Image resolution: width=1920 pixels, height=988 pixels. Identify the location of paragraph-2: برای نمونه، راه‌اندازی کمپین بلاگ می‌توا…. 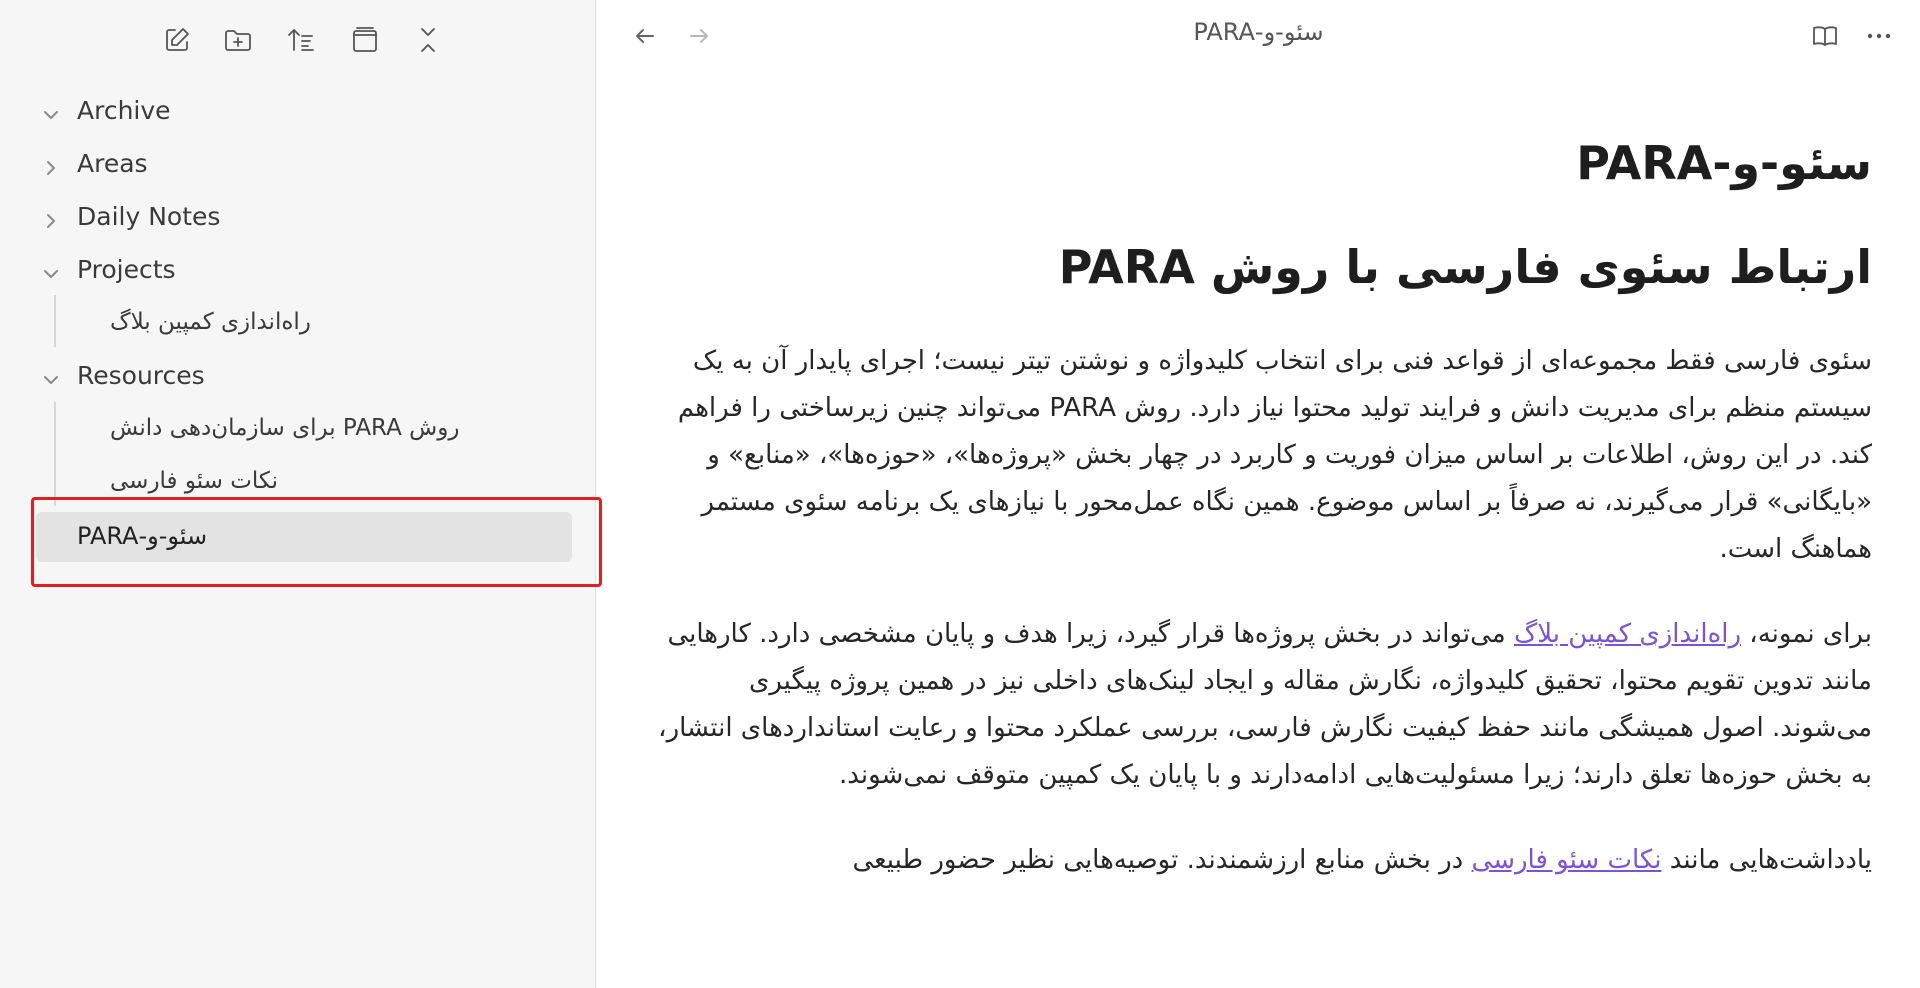
(1257, 705).